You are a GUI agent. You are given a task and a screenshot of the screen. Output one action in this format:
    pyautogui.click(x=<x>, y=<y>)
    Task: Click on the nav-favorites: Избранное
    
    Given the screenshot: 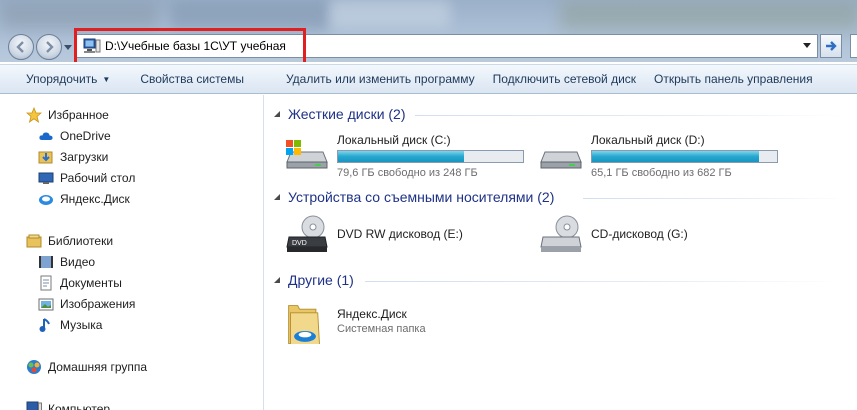 What is the action you would take?
    pyautogui.click(x=67, y=115)
    